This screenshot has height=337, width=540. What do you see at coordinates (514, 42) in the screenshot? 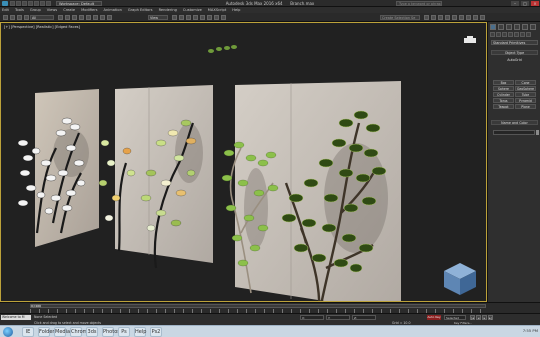
I see `primitive-category-dropdown: Standard Primitives` at bounding box center [514, 42].